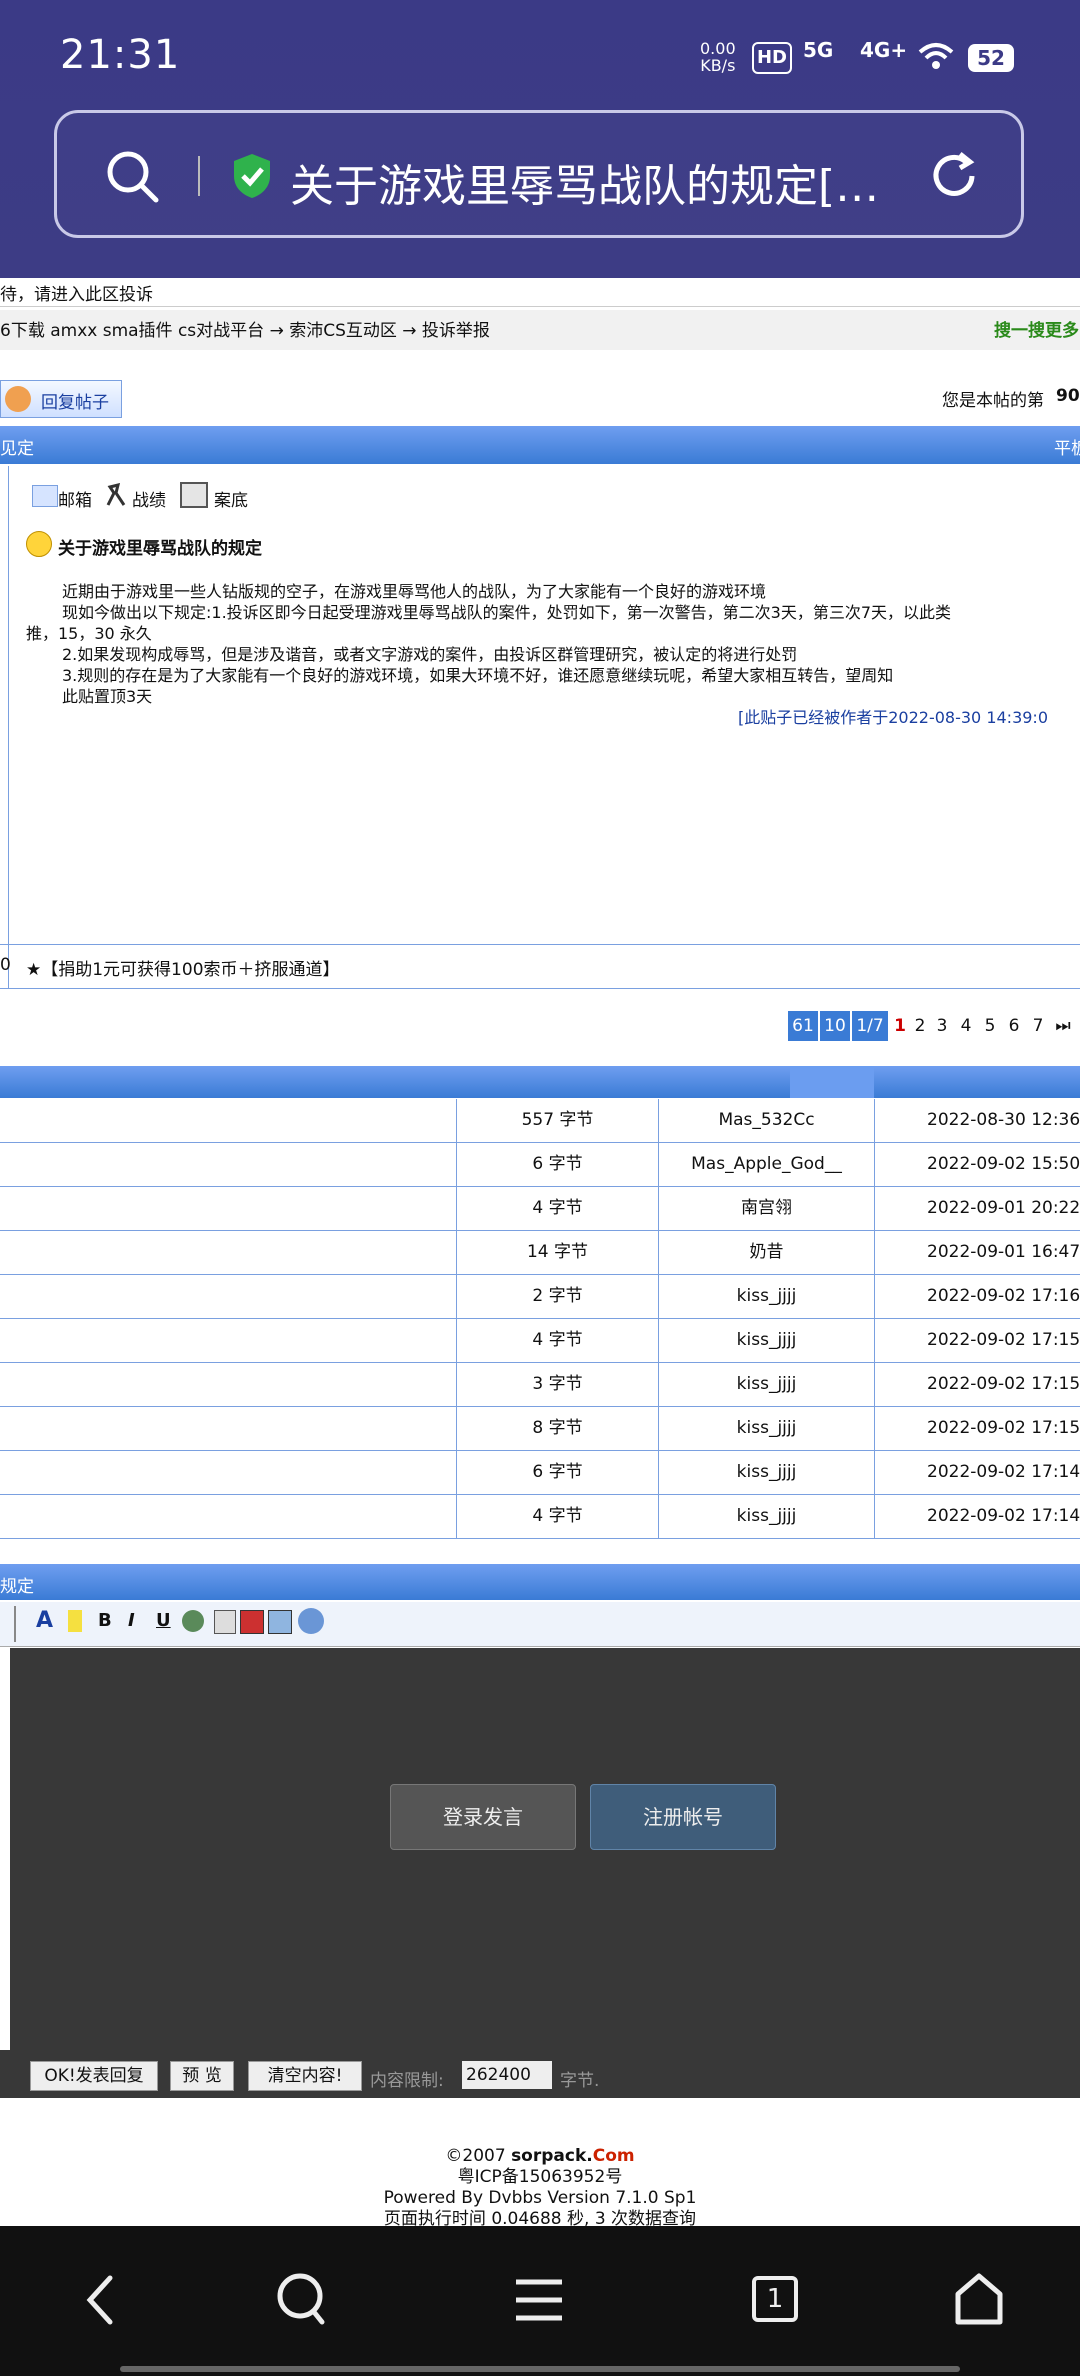 Image resolution: width=1080 pixels, height=2376 pixels. Describe the element at coordinates (766, 1164) in the screenshot. I see `row-author: Mas_Apple_God__` at that location.